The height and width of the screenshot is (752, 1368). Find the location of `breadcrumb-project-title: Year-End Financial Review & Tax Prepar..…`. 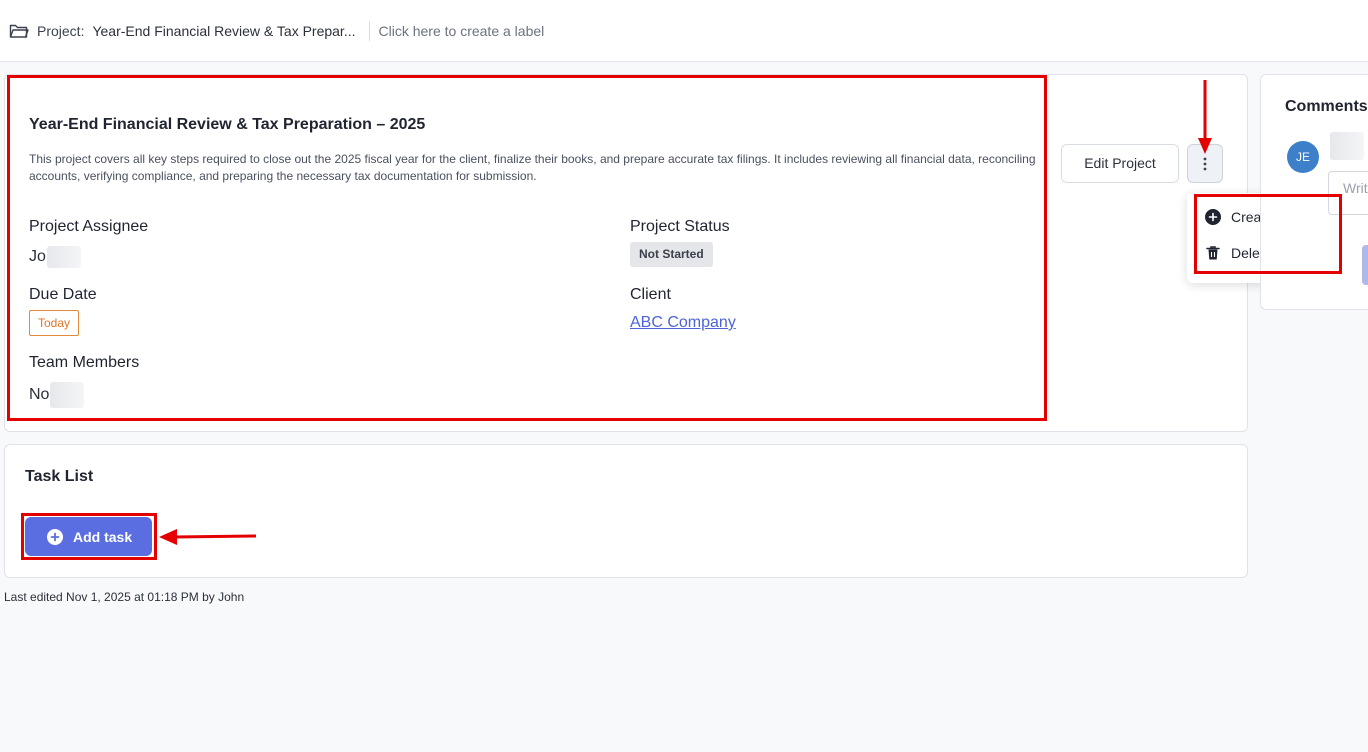

breadcrumb-project-title: Year-End Financial Review & Tax Prepar..… is located at coordinates (223, 31).